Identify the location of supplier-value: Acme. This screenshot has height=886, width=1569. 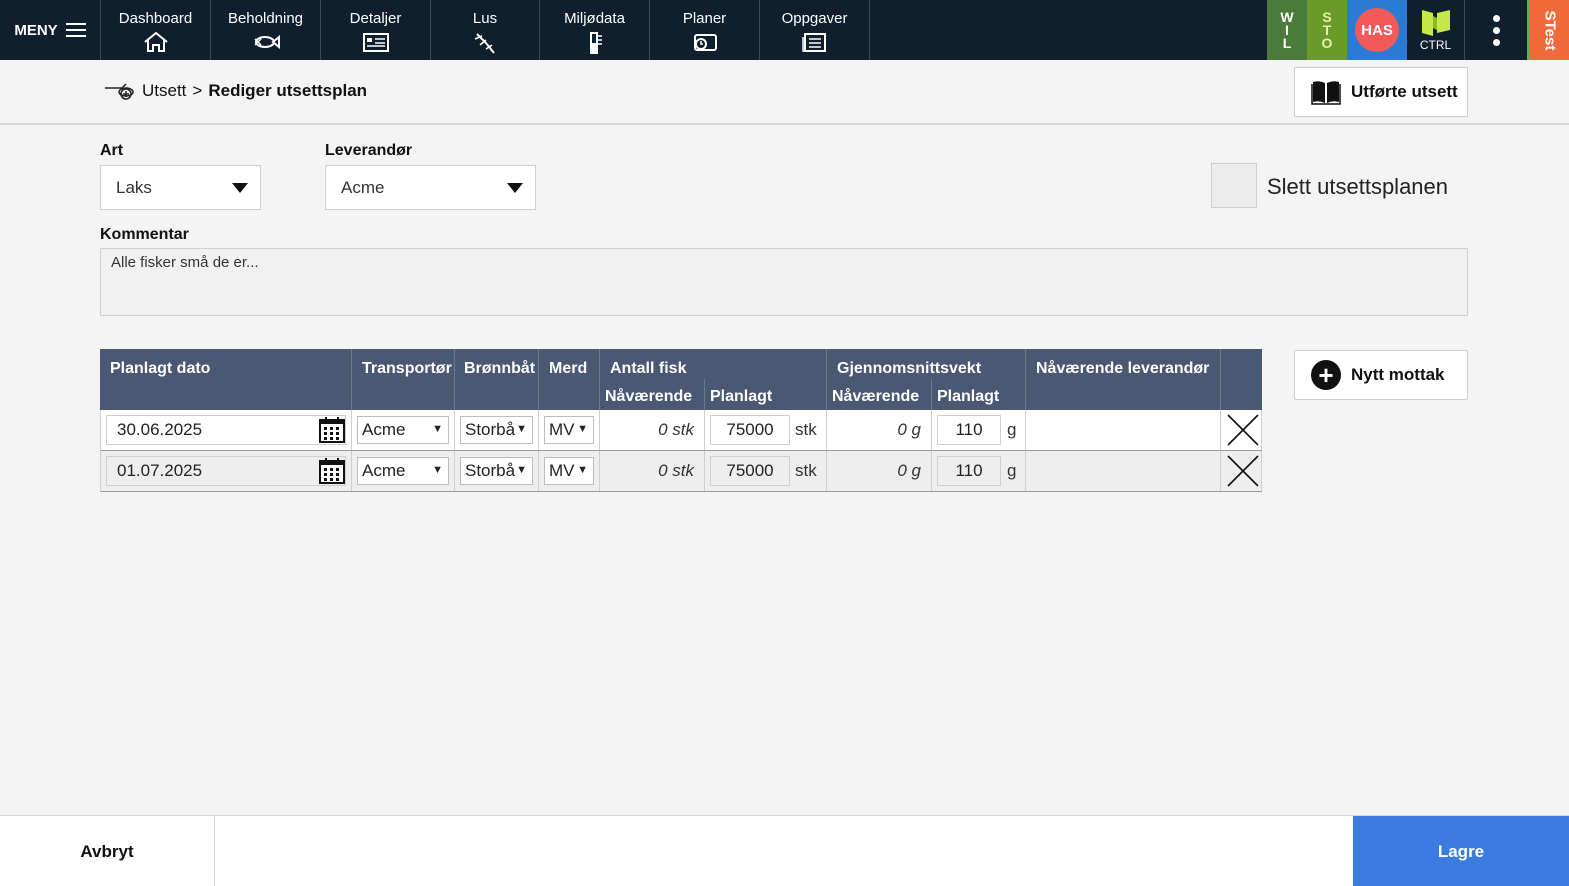
(363, 187).